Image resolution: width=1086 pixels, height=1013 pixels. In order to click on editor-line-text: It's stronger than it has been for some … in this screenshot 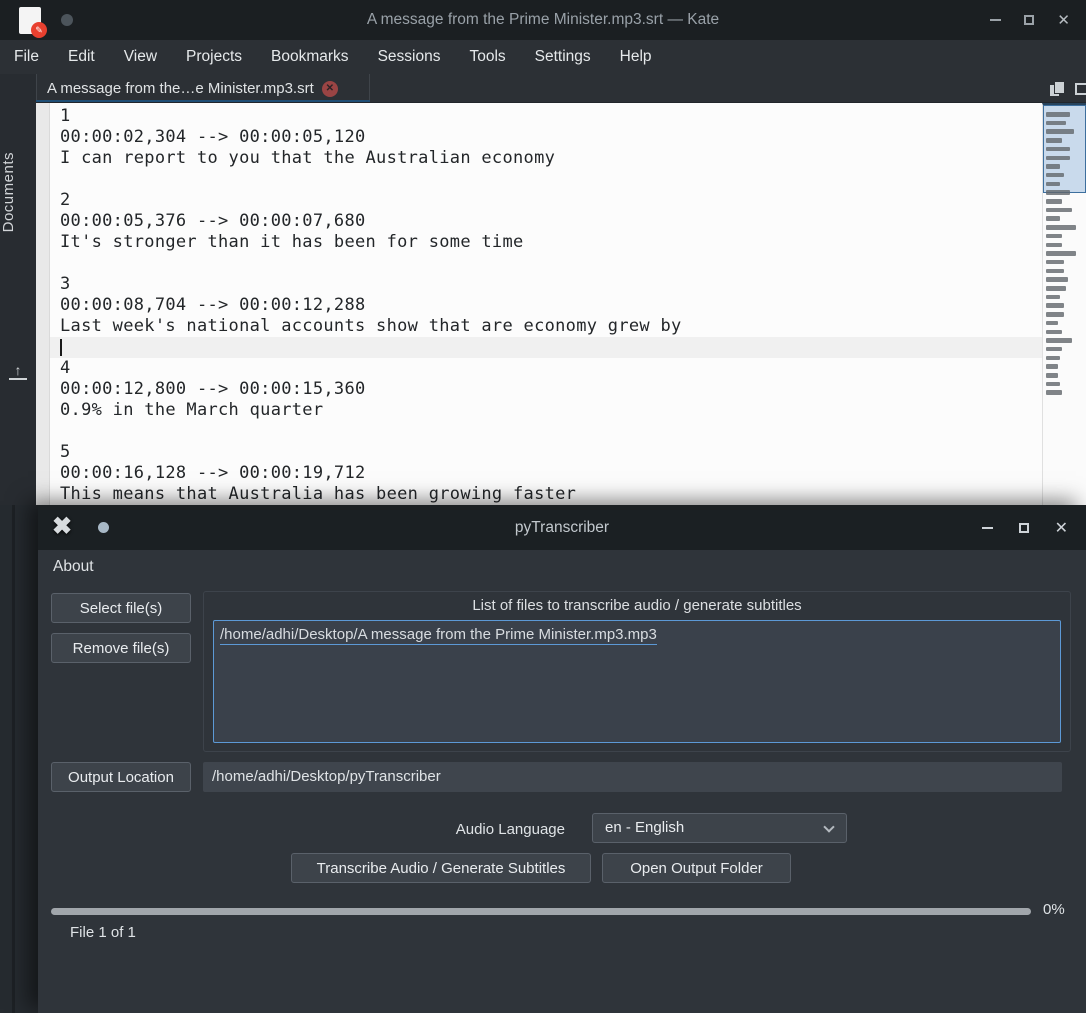, I will do `click(292, 242)`.